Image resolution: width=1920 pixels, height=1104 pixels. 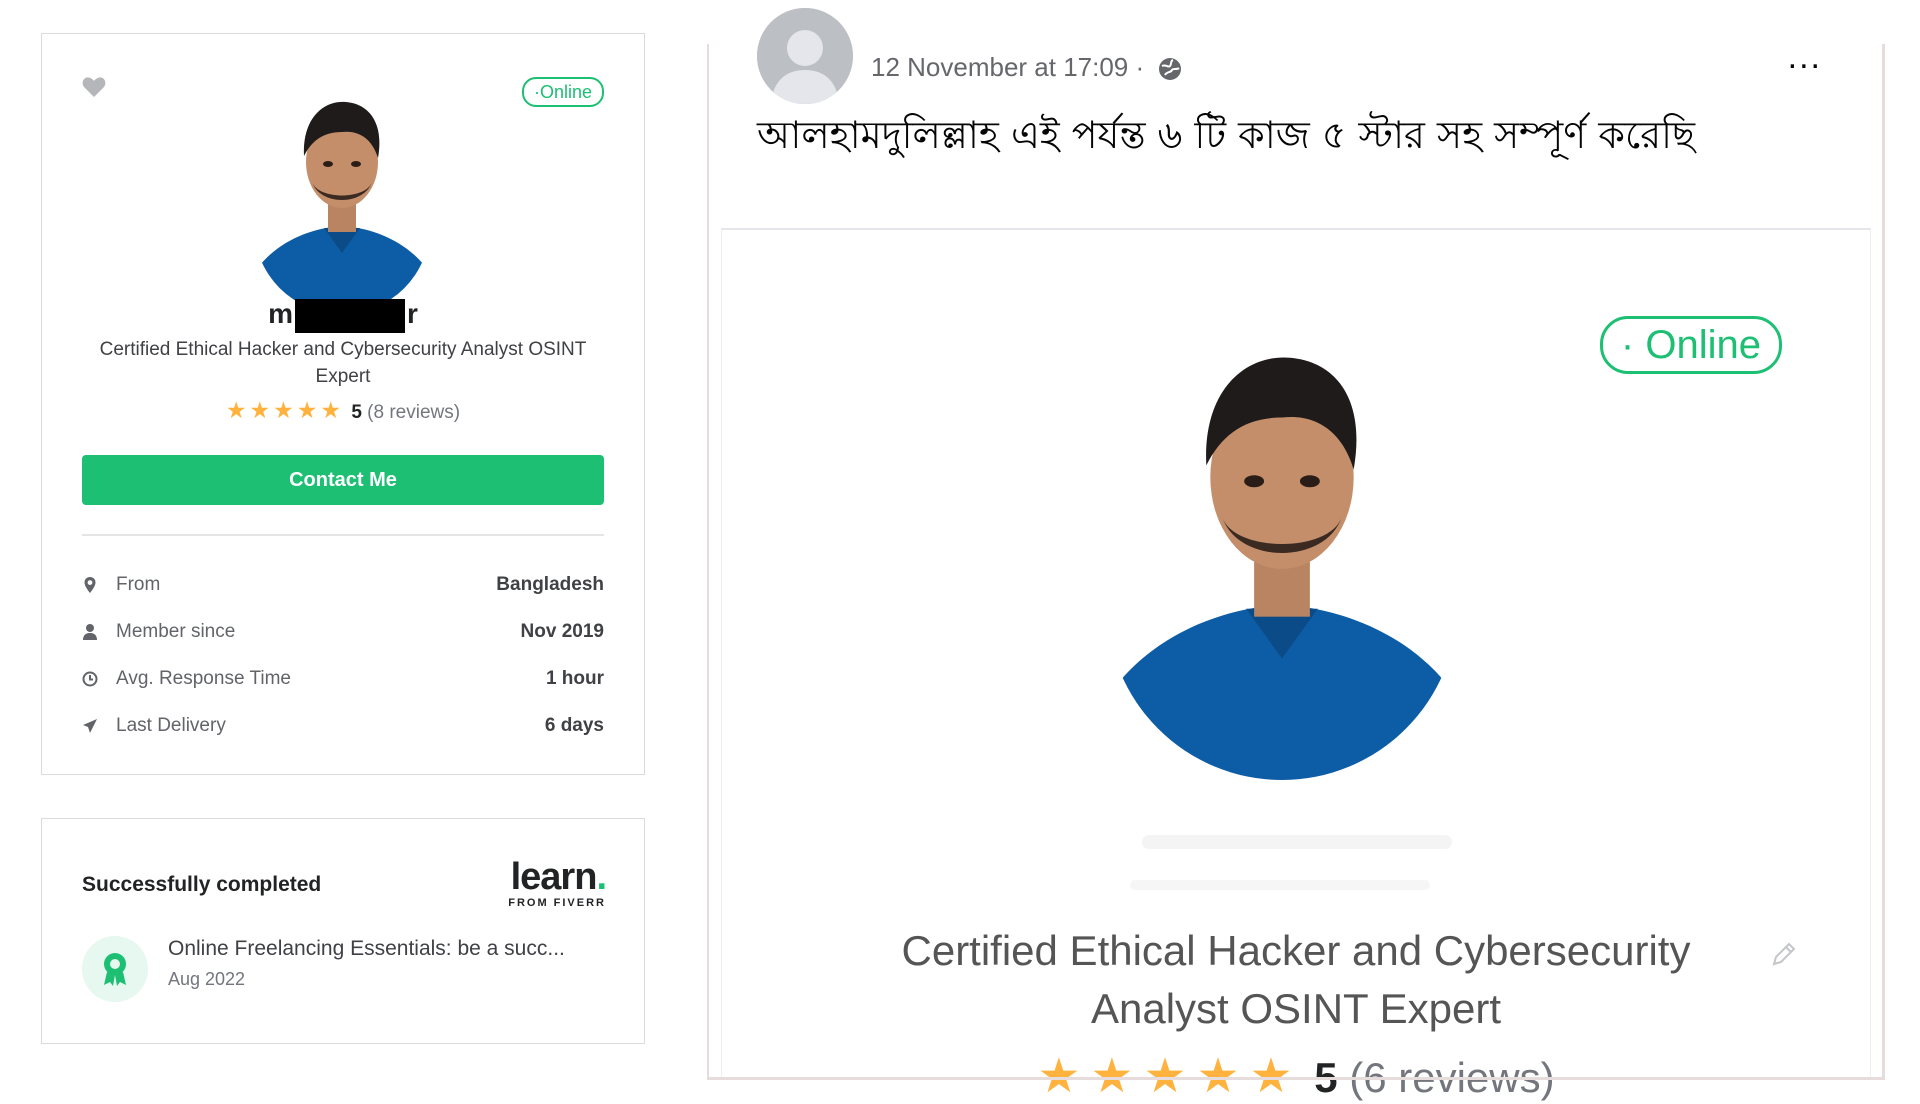 I want to click on logo-word: learn., so click(x=558, y=877).